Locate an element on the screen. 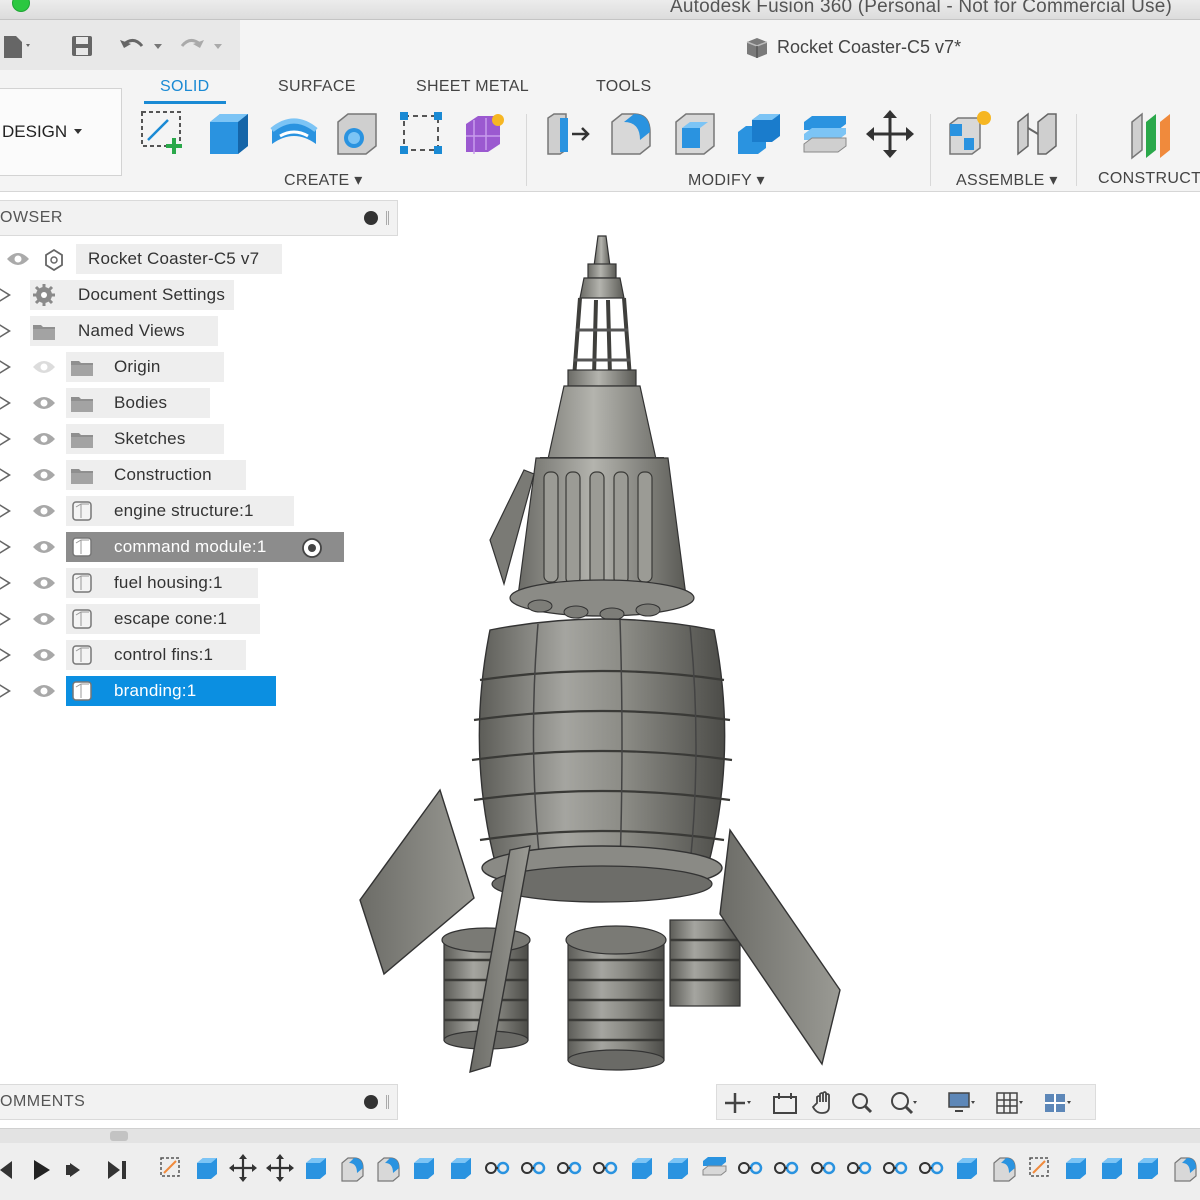 This screenshot has height=1200, width=1200. go-to-start-icon is located at coordinates (10, 1170).